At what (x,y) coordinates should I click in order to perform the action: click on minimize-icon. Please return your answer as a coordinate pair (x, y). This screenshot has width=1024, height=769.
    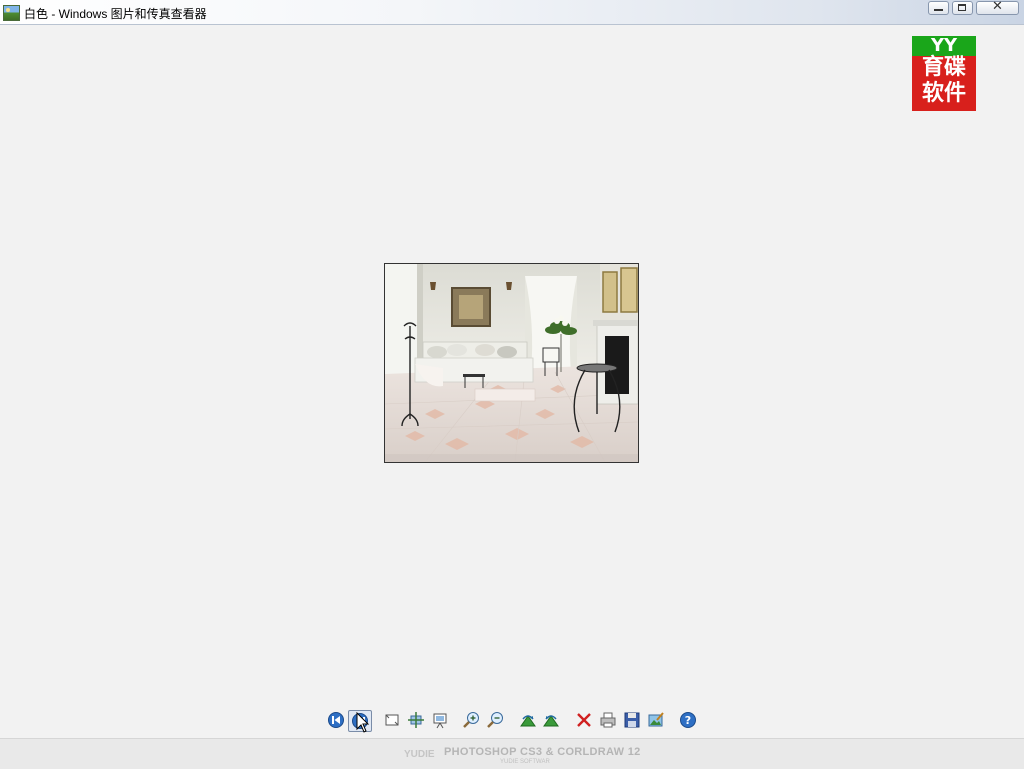
    Looking at the image, I should click on (938, 10).